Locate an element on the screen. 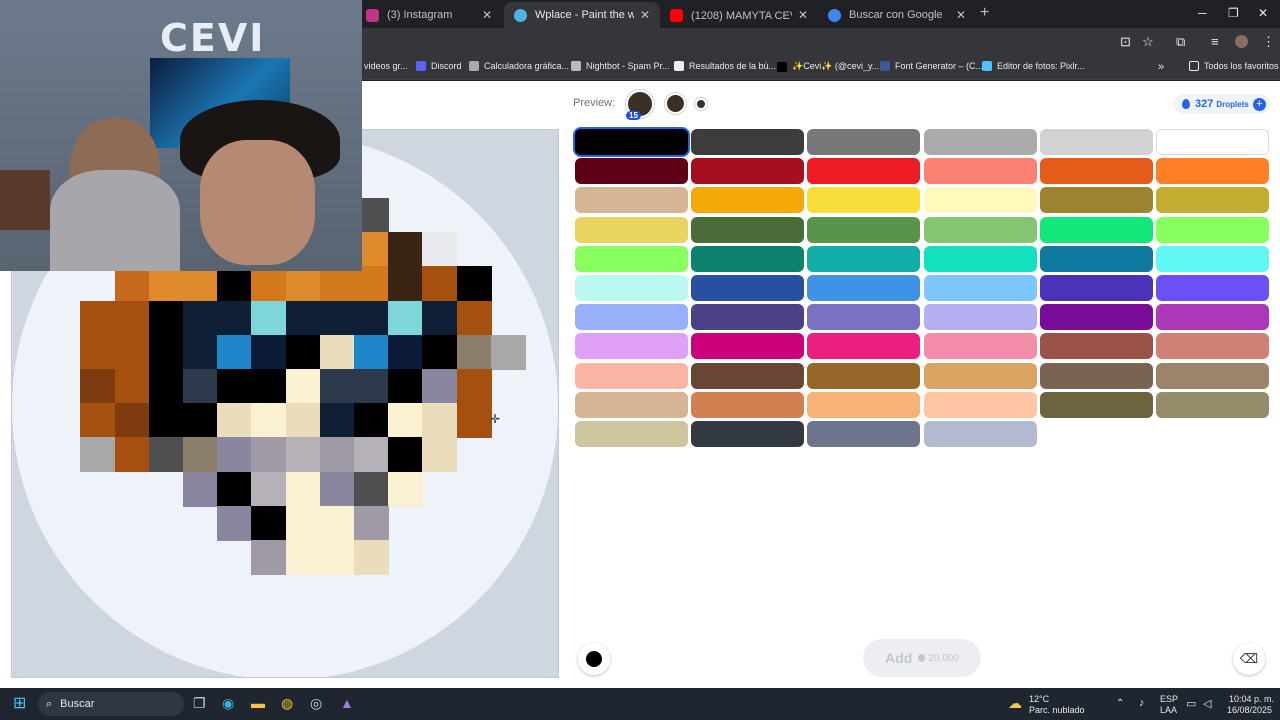 This screenshot has width=1280, height=720. menu-kebab-icon: ⋮ is located at coordinates (1268, 42).